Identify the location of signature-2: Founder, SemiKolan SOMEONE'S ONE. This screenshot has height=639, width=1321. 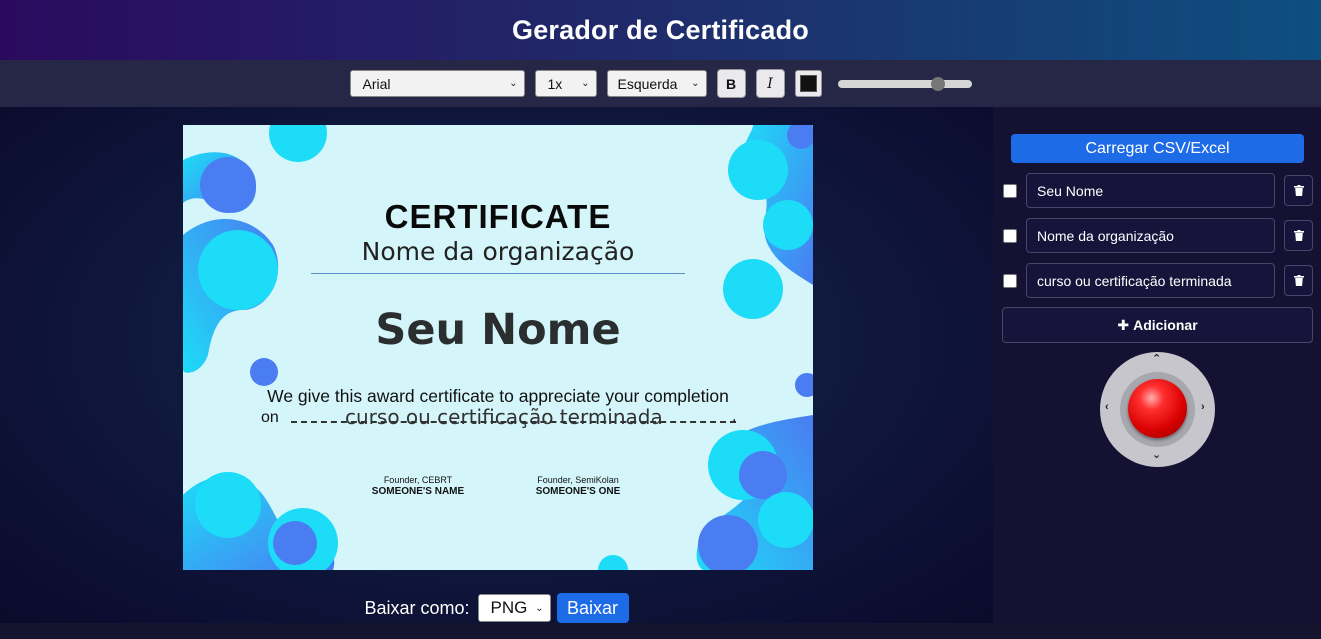
(578, 486).